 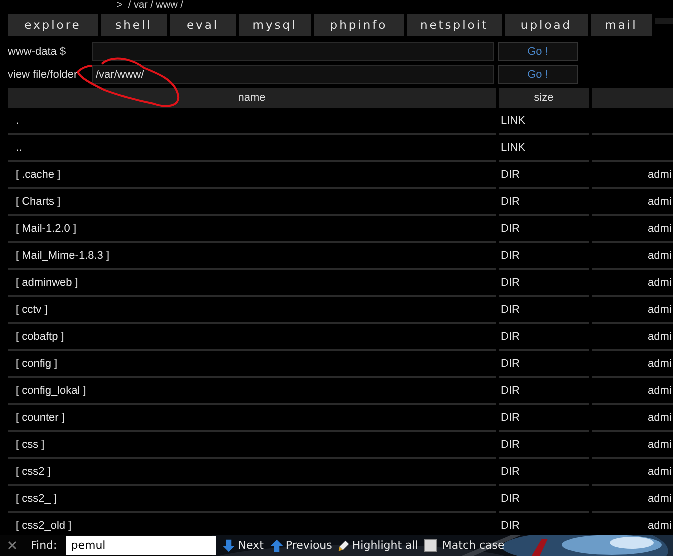 I want to click on nav-tab: shell, so click(x=134, y=25).